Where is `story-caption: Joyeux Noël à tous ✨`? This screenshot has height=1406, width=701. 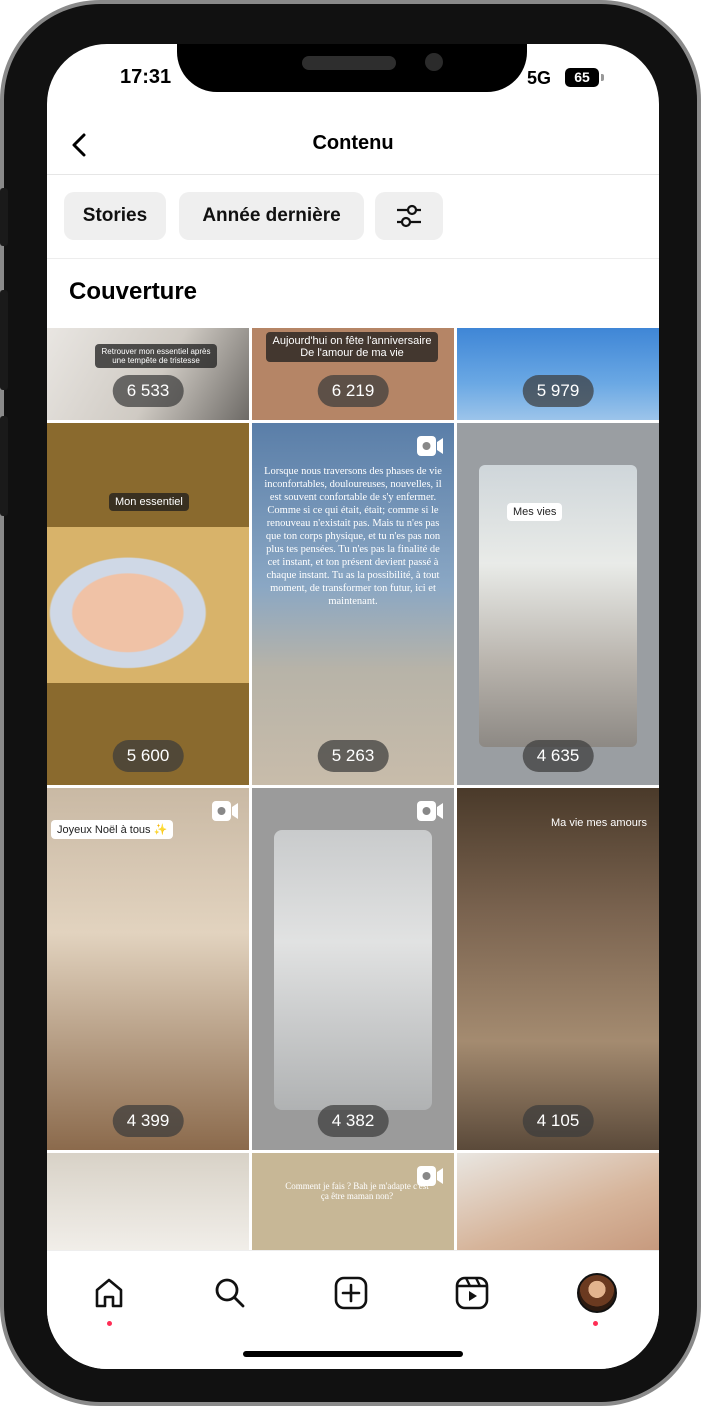
story-caption: Joyeux Noël à tous ✨ is located at coordinates (112, 829).